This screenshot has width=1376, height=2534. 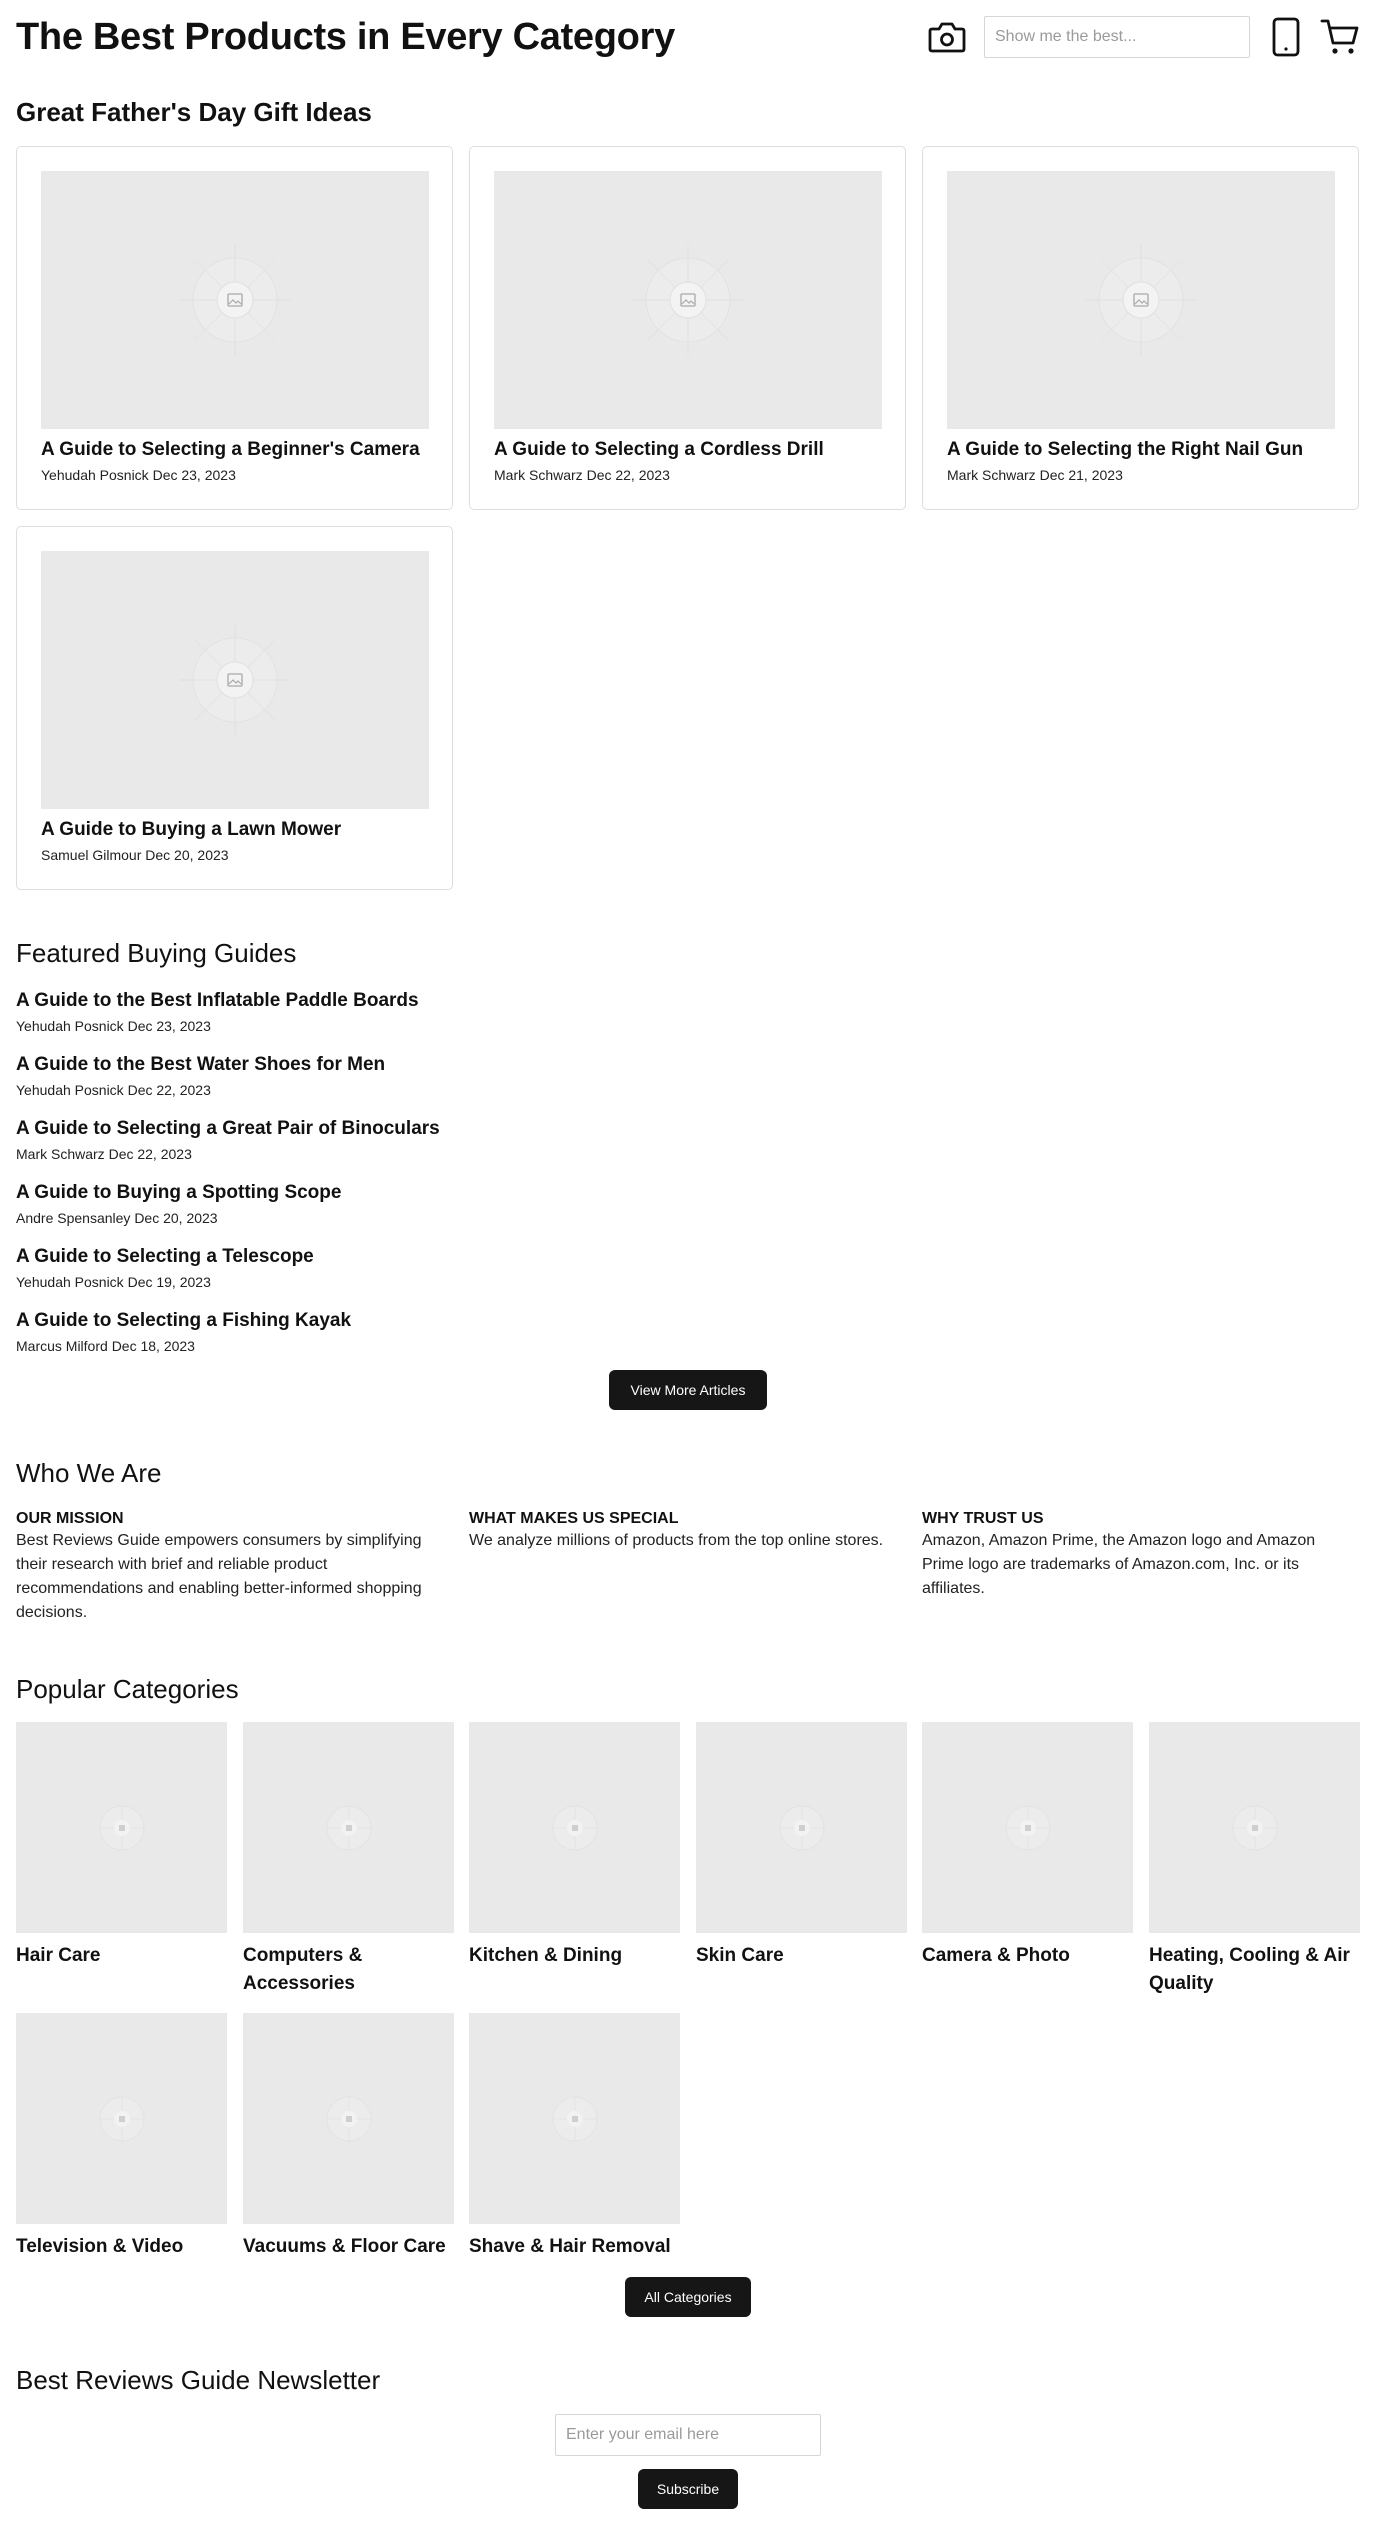 What do you see at coordinates (366, 1218) in the screenshot?
I see `guide-meta: Andre Spensanley Dec 20, 2023` at bounding box center [366, 1218].